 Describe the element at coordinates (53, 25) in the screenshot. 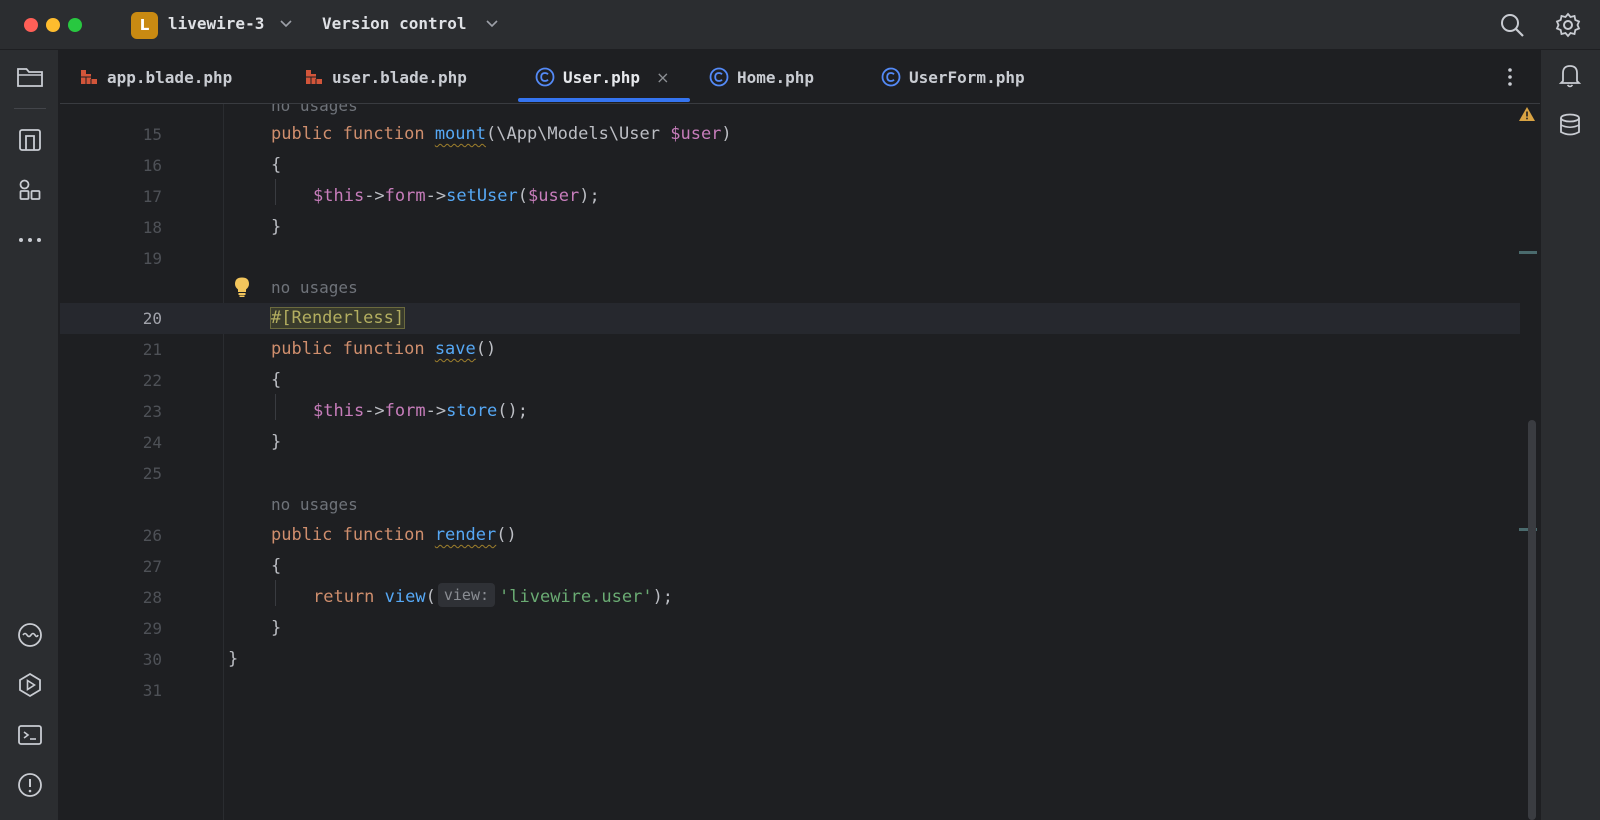

I see `window-minimize-button` at that location.